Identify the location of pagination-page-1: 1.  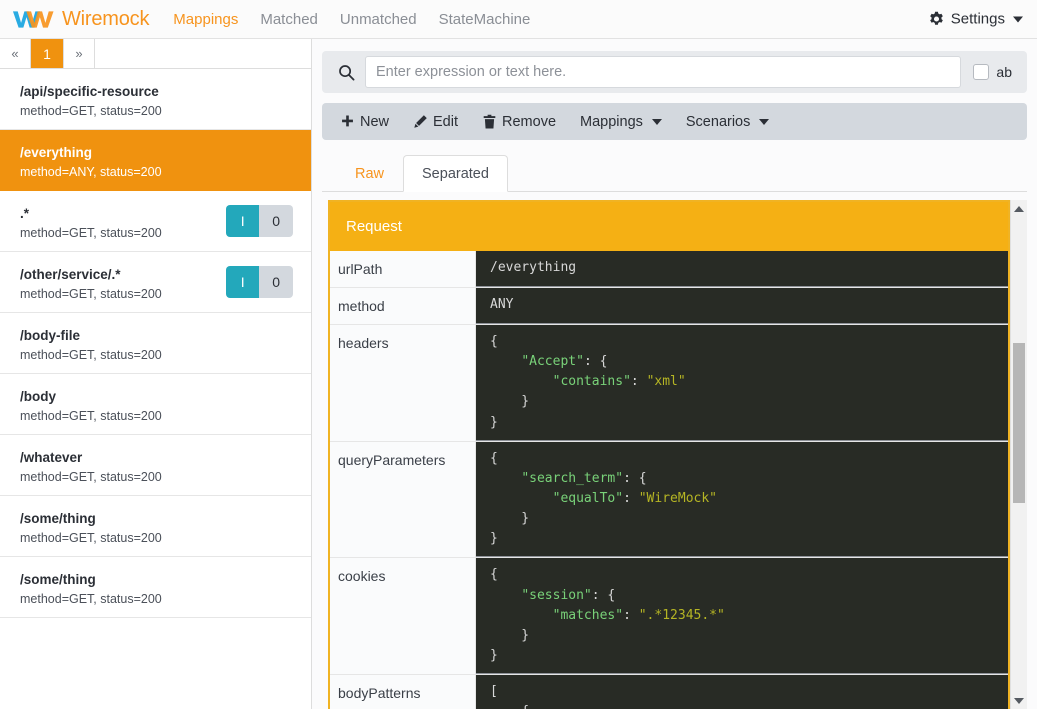
(47, 53).